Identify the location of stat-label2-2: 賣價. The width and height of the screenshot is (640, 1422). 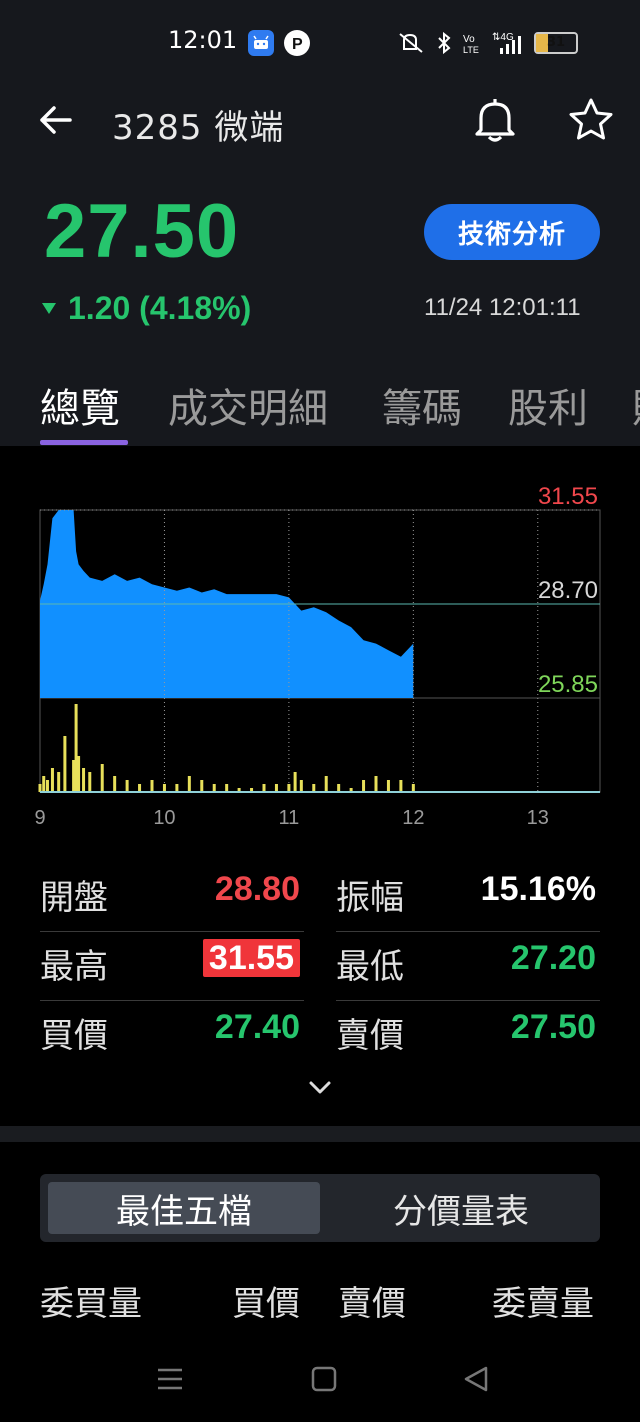
(370, 1032).